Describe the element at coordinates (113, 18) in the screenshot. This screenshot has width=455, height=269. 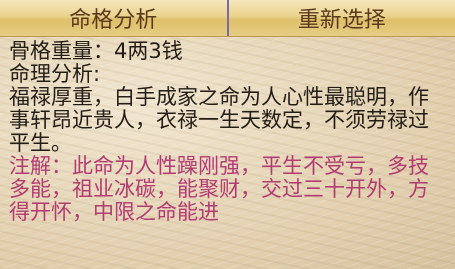
I see `tab-fate-analysis: 命格分析` at that location.